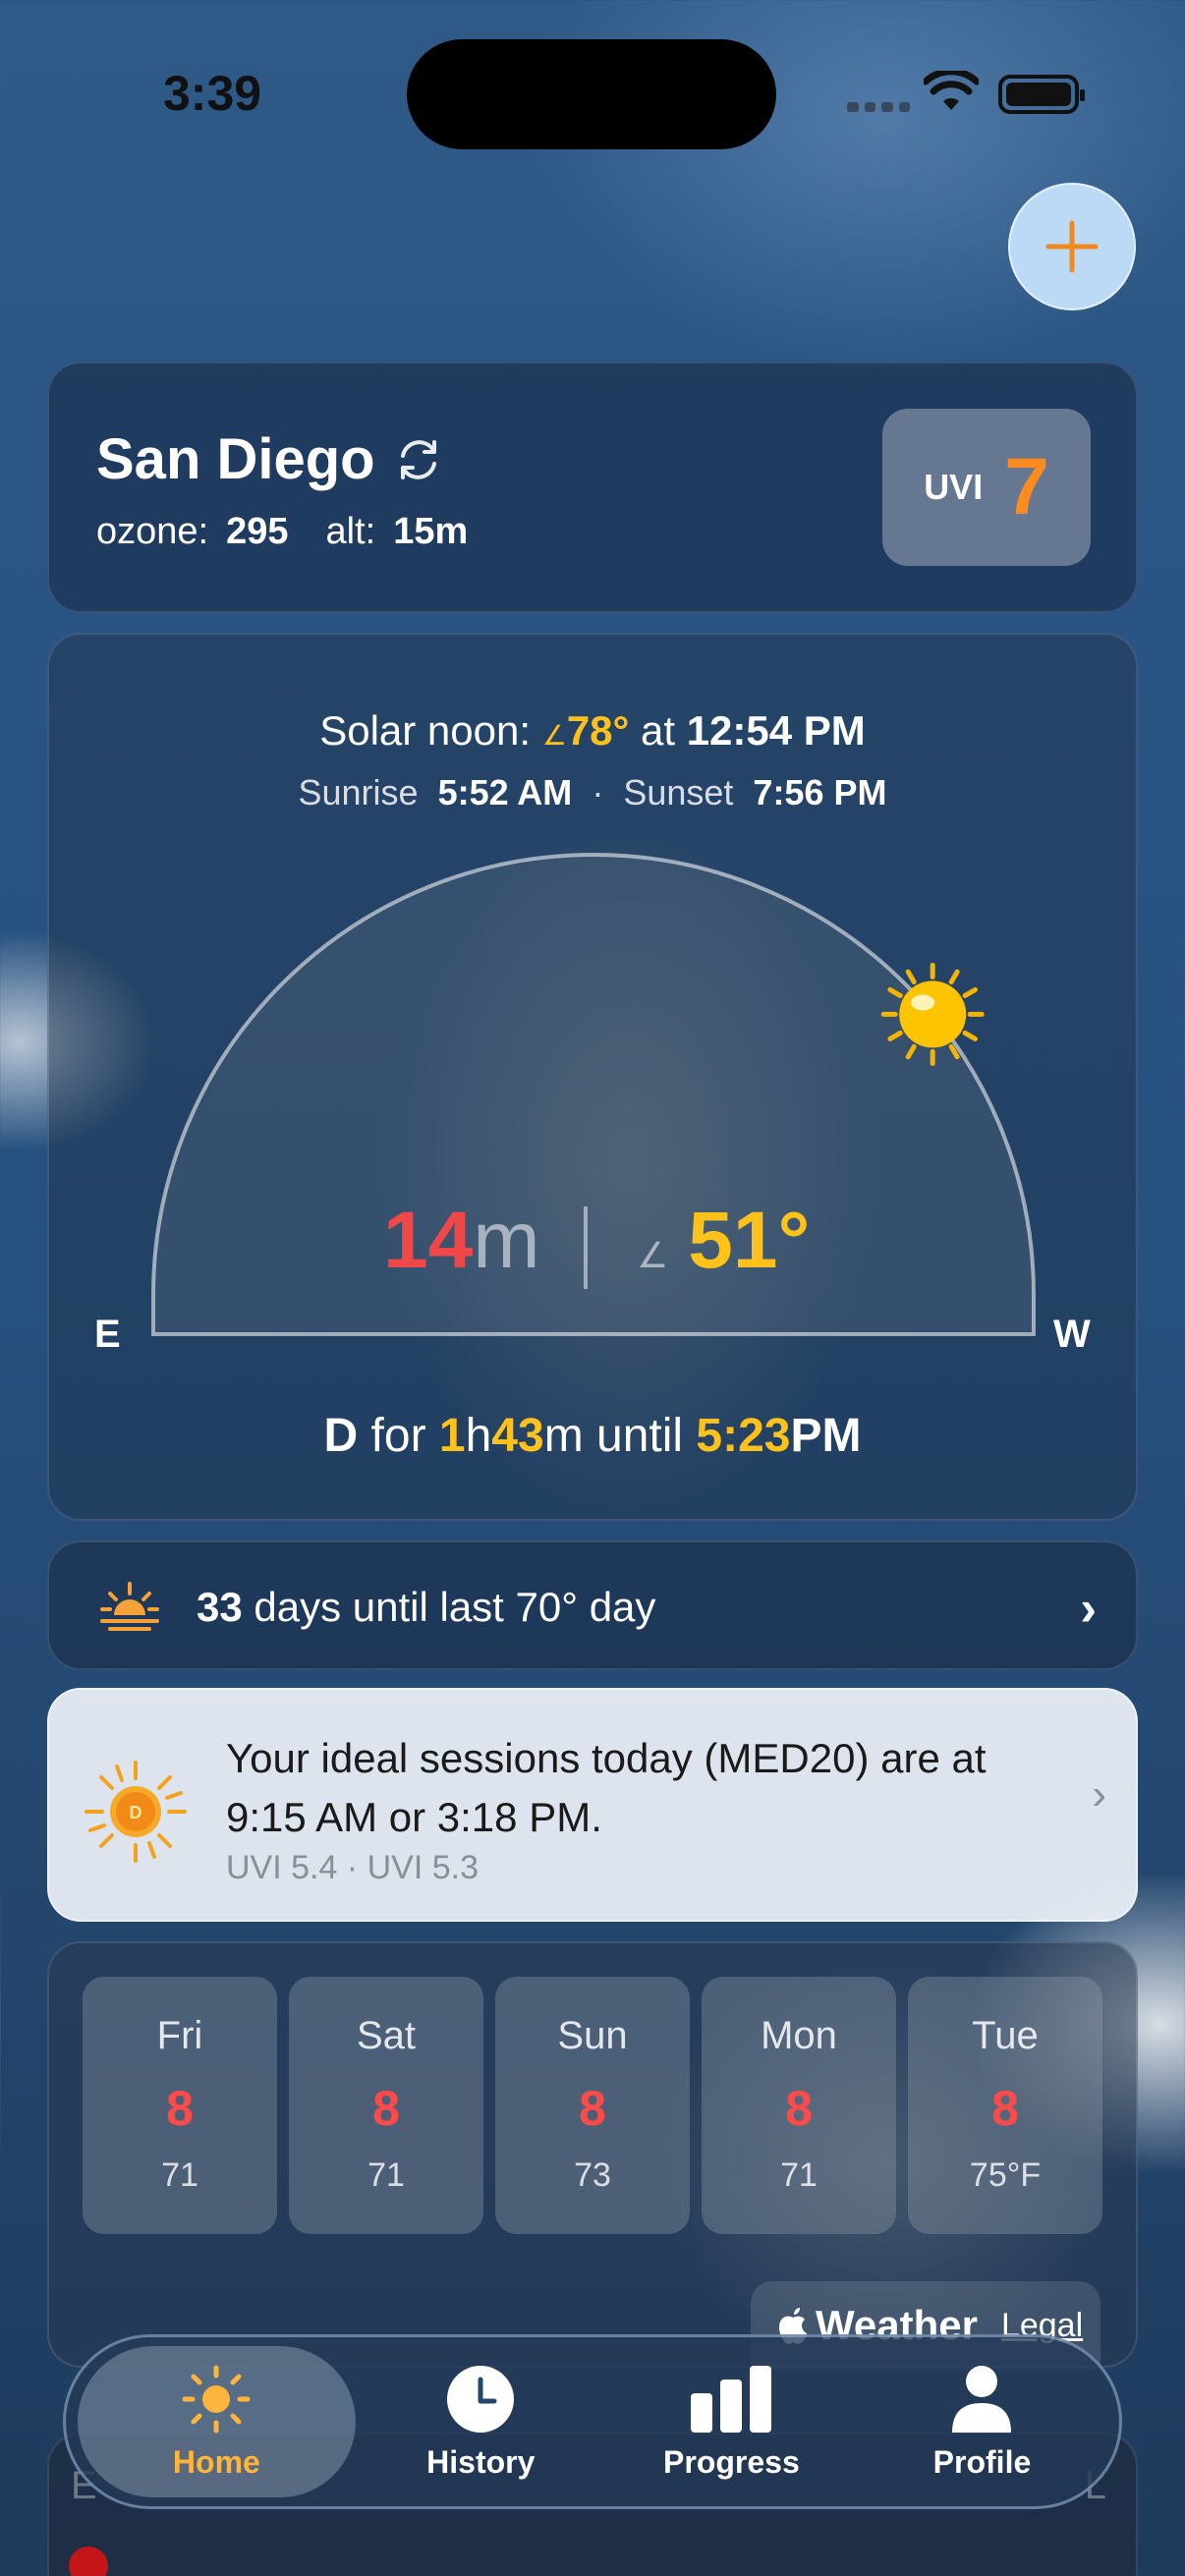 The height and width of the screenshot is (2576, 1185). I want to click on tab-progress: Progress, so click(732, 2421).